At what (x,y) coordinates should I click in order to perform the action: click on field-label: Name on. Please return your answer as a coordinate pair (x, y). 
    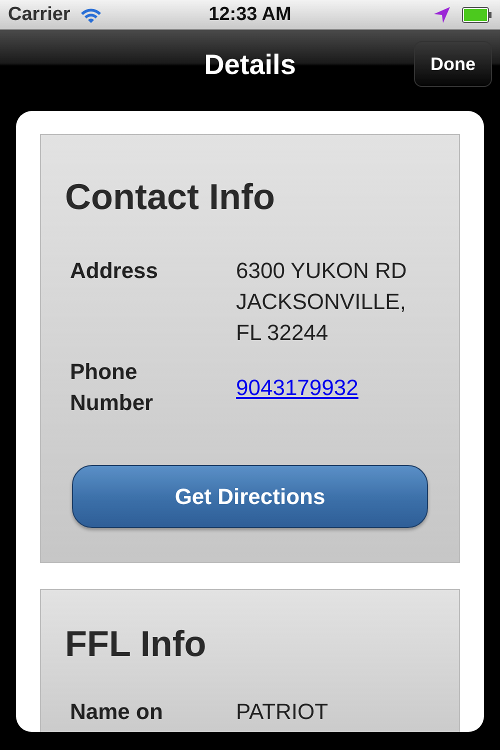
    Looking at the image, I should click on (117, 712).